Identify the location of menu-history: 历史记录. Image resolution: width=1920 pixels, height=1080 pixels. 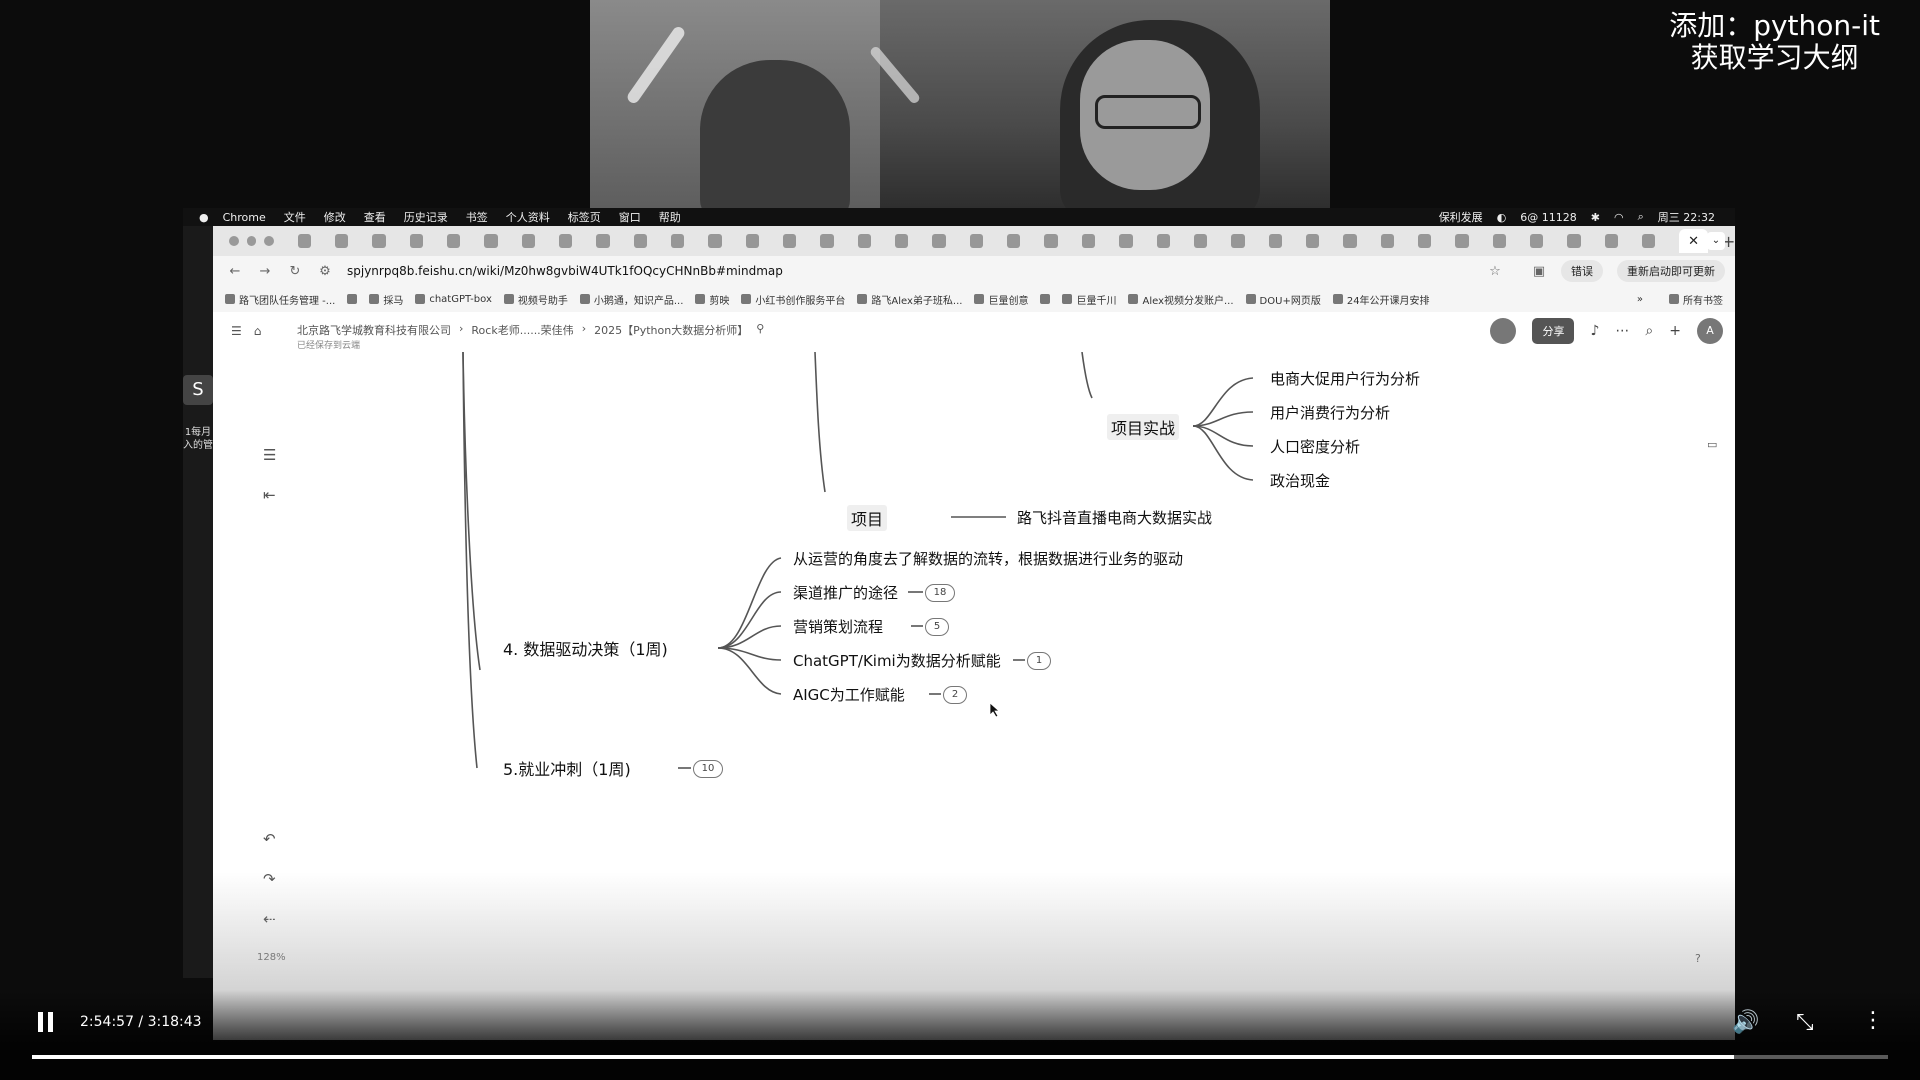
(426, 217).